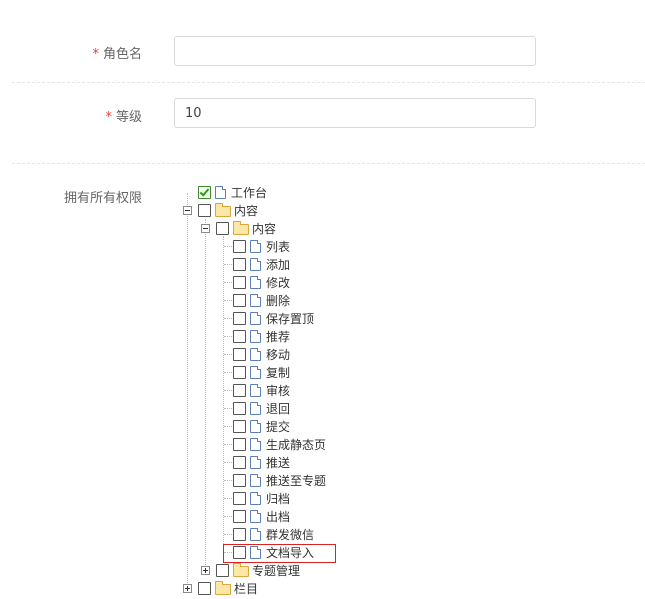  What do you see at coordinates (261, 264) in the screenshot?
I see `tree-node-leaf: 添加` at bounding box center [261, 264].